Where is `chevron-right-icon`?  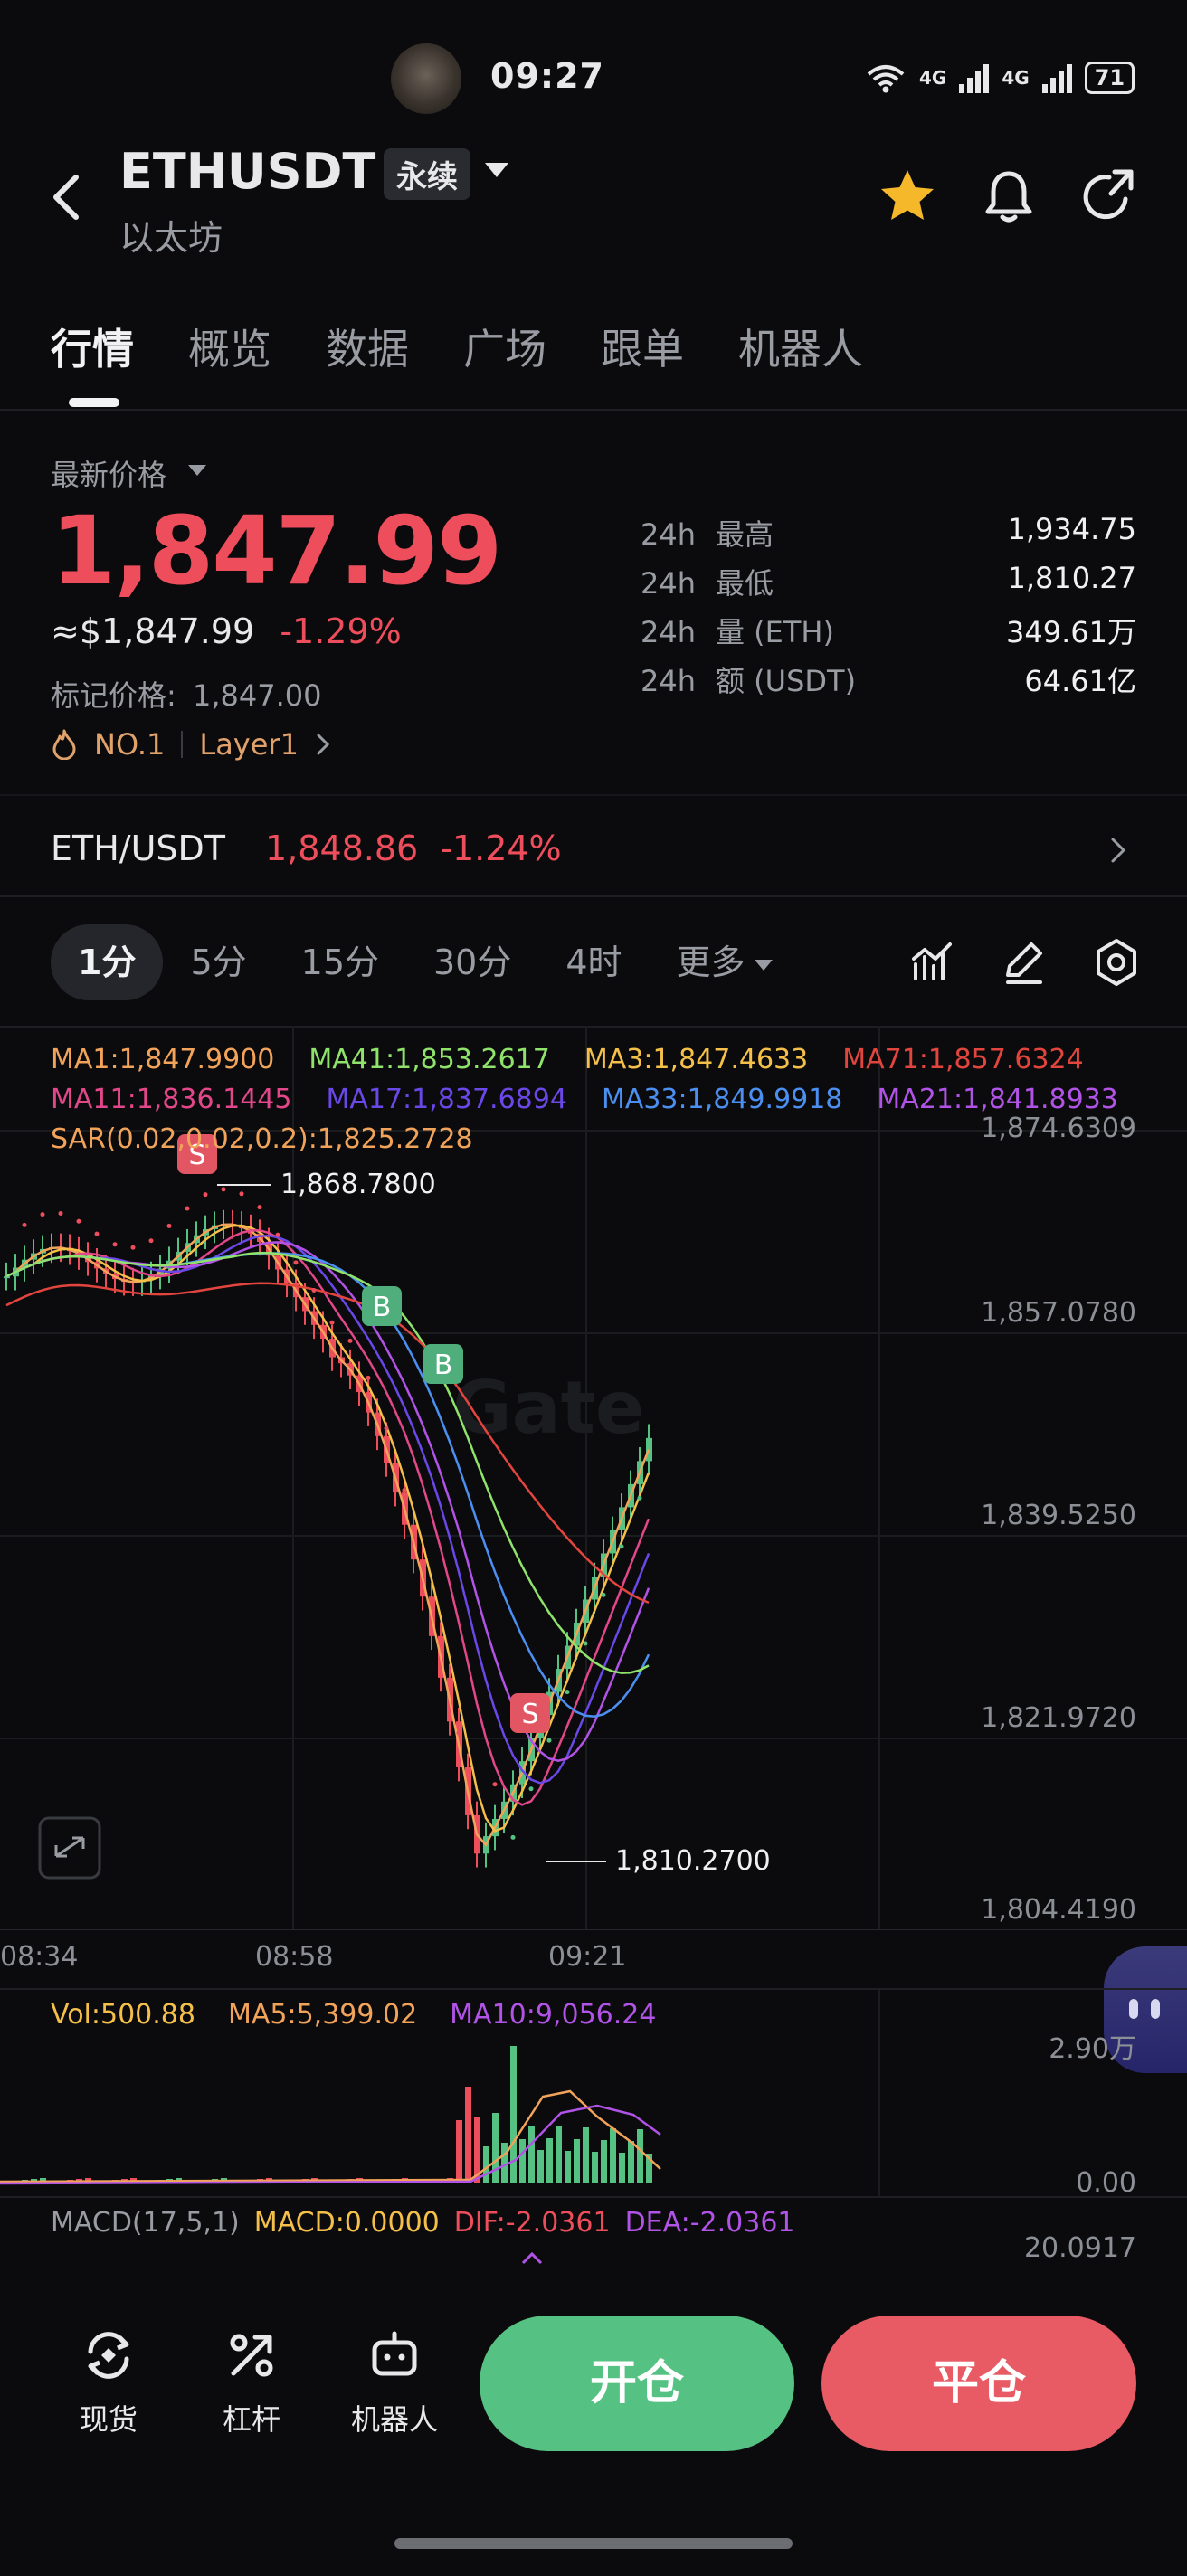 chevron-right-icon is located at coordinates (1119, 850).